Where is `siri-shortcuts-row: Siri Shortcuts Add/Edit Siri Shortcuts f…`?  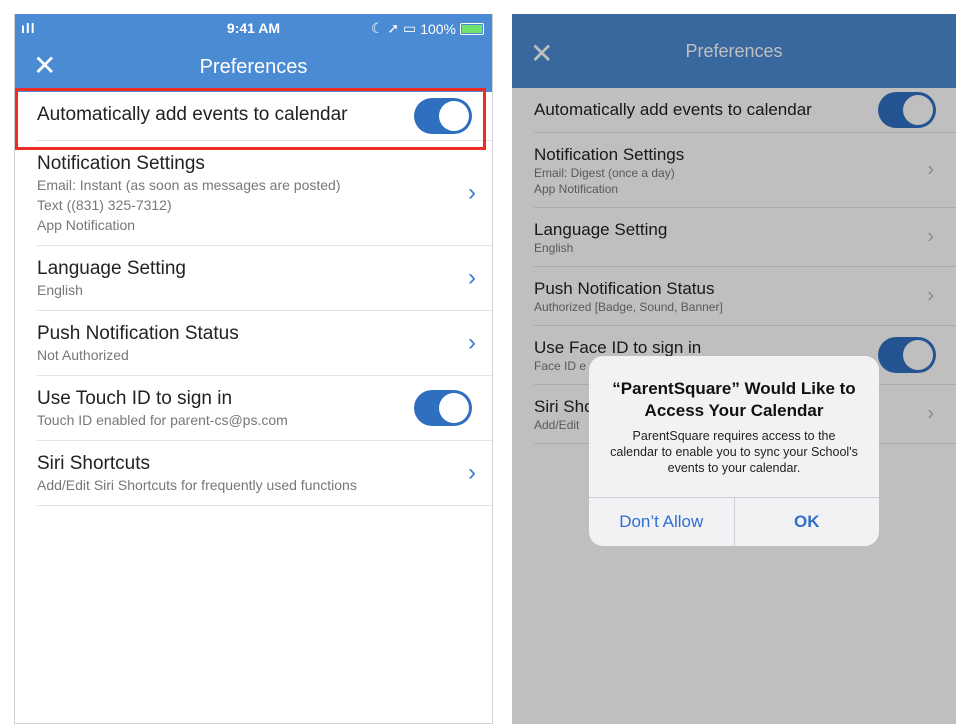
siri-shortcuts-row: Siri Shortcuts Add/Edit Siri Shortcuts f… is located at coordinates (264, 473).